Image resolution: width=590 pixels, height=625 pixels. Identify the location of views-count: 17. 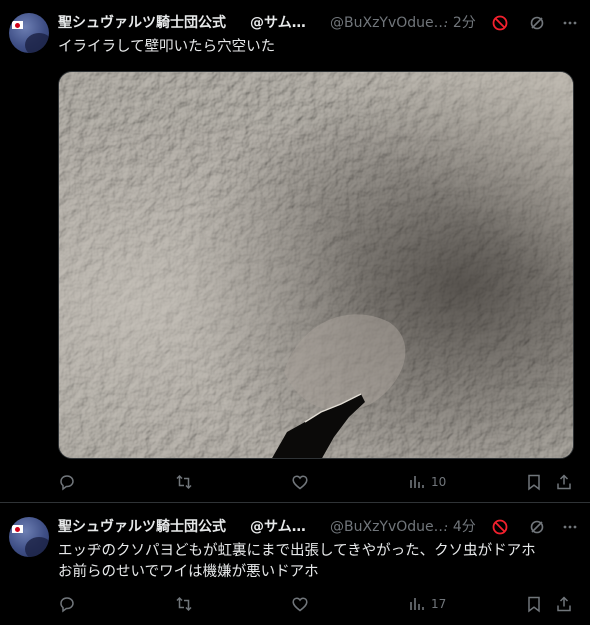
(439, 604).